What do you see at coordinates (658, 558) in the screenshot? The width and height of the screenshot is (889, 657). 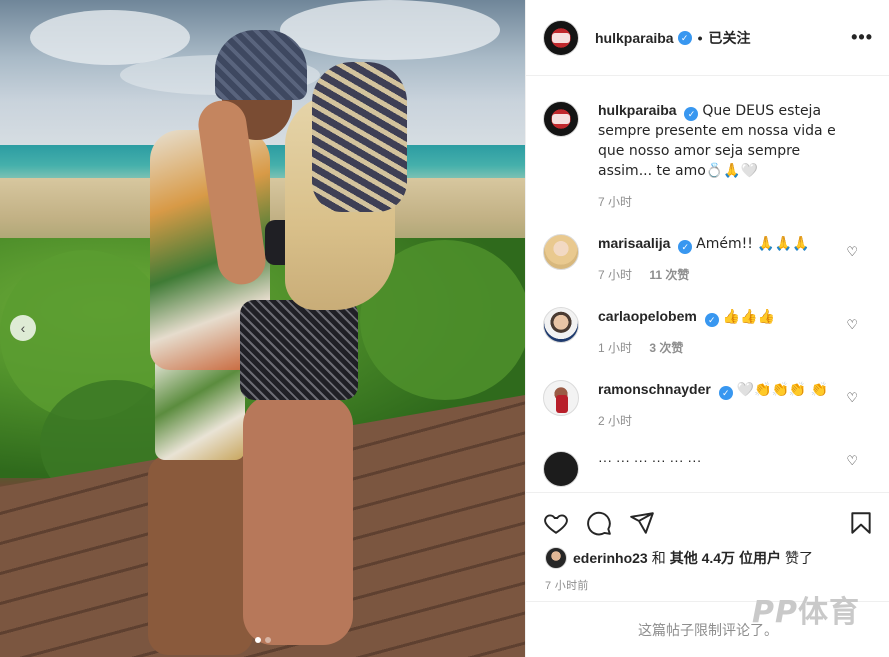 I see `likes-and: 和` at bounding box center [658, 558].